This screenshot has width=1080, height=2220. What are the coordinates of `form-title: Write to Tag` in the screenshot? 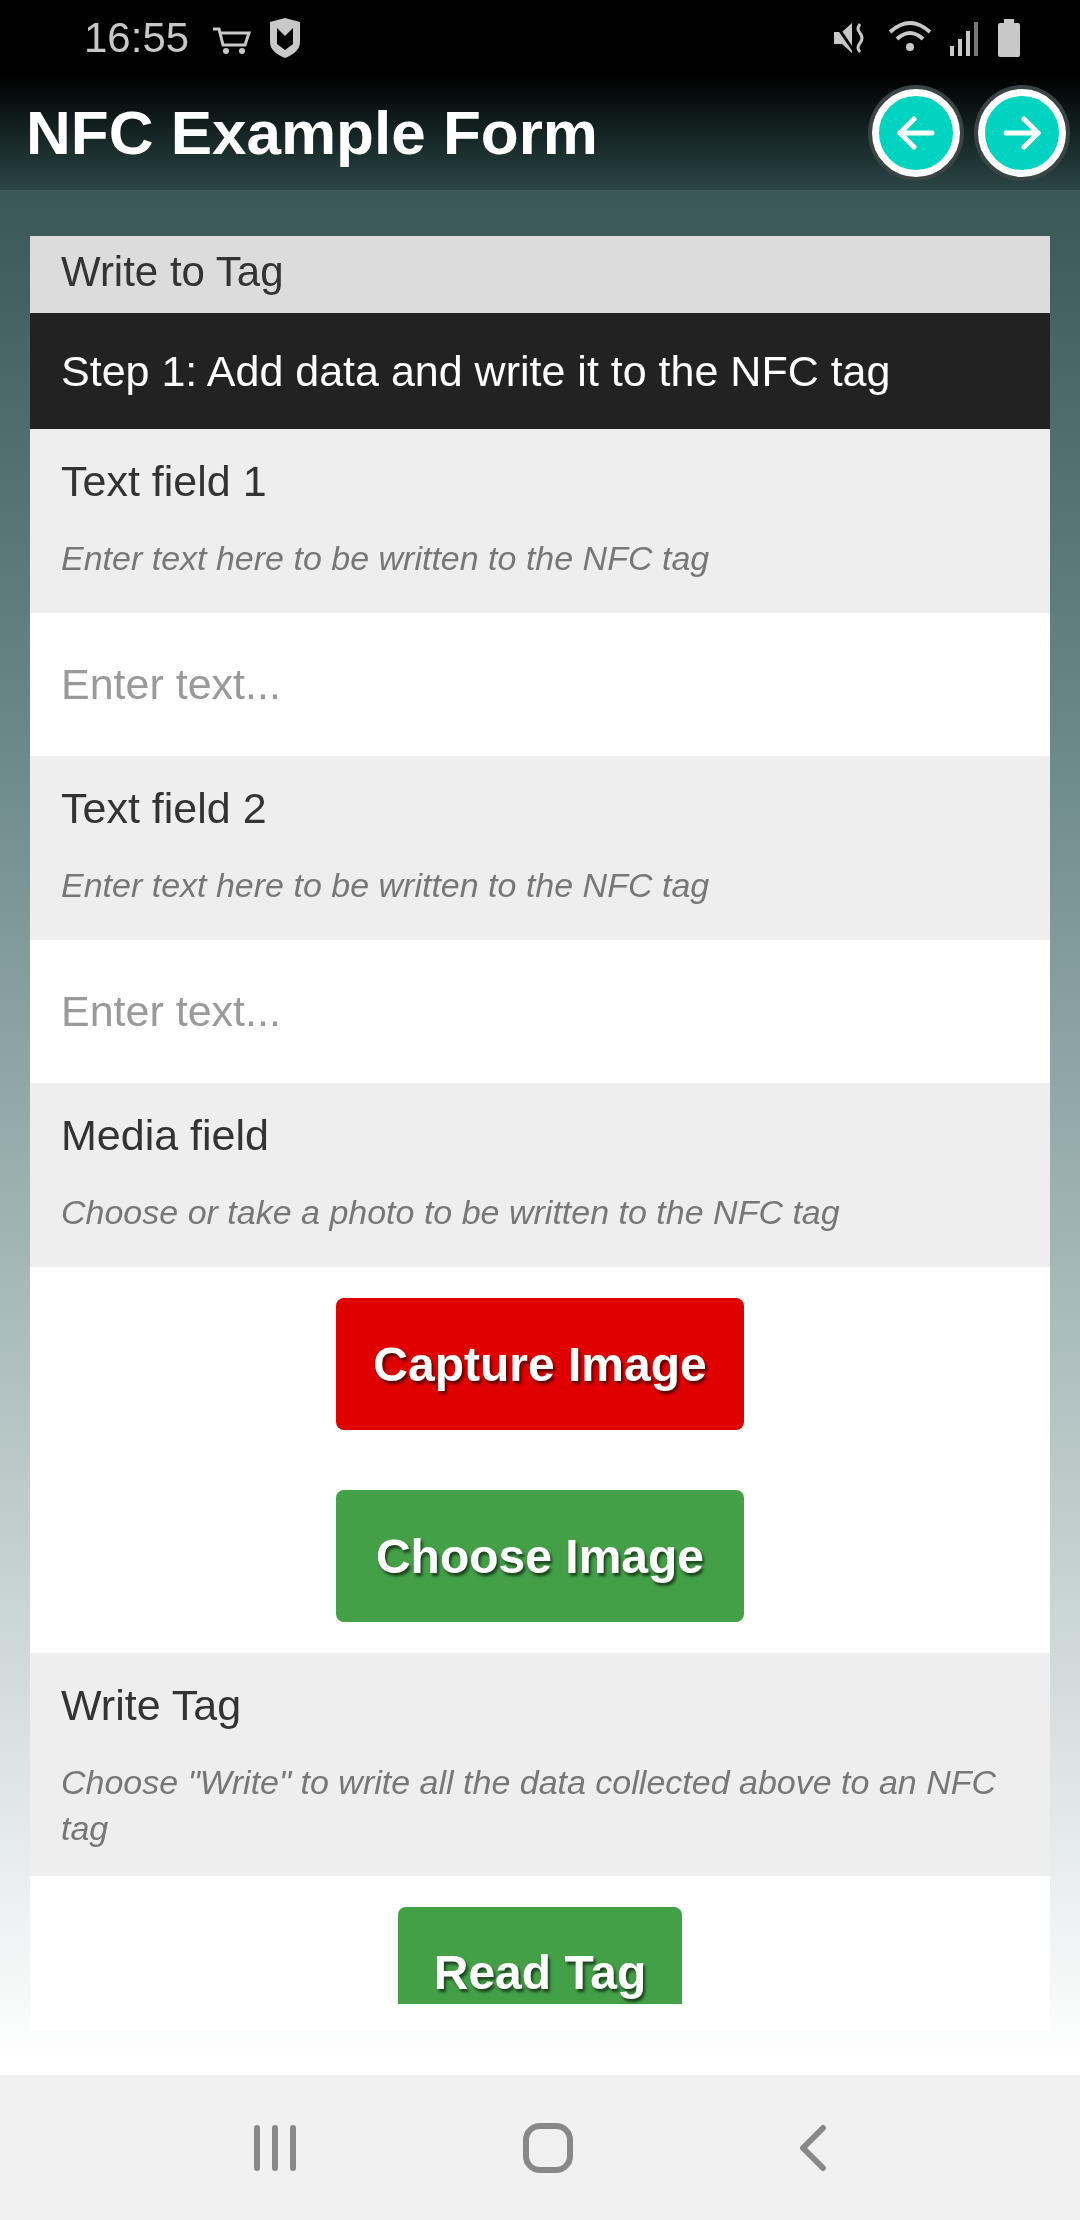 It's located at (540, 274).